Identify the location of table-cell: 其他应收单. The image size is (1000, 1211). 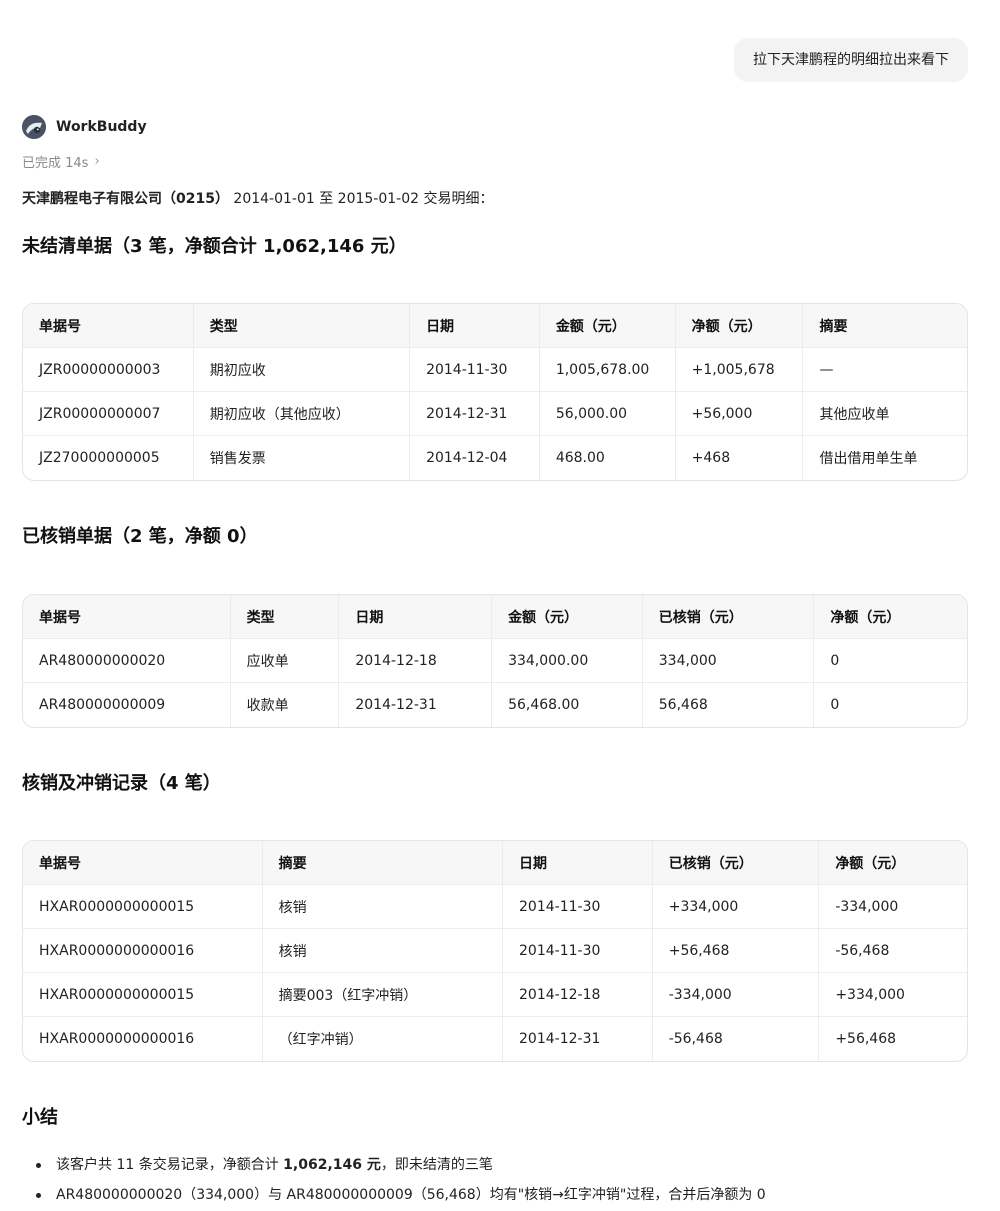
(885, 414).